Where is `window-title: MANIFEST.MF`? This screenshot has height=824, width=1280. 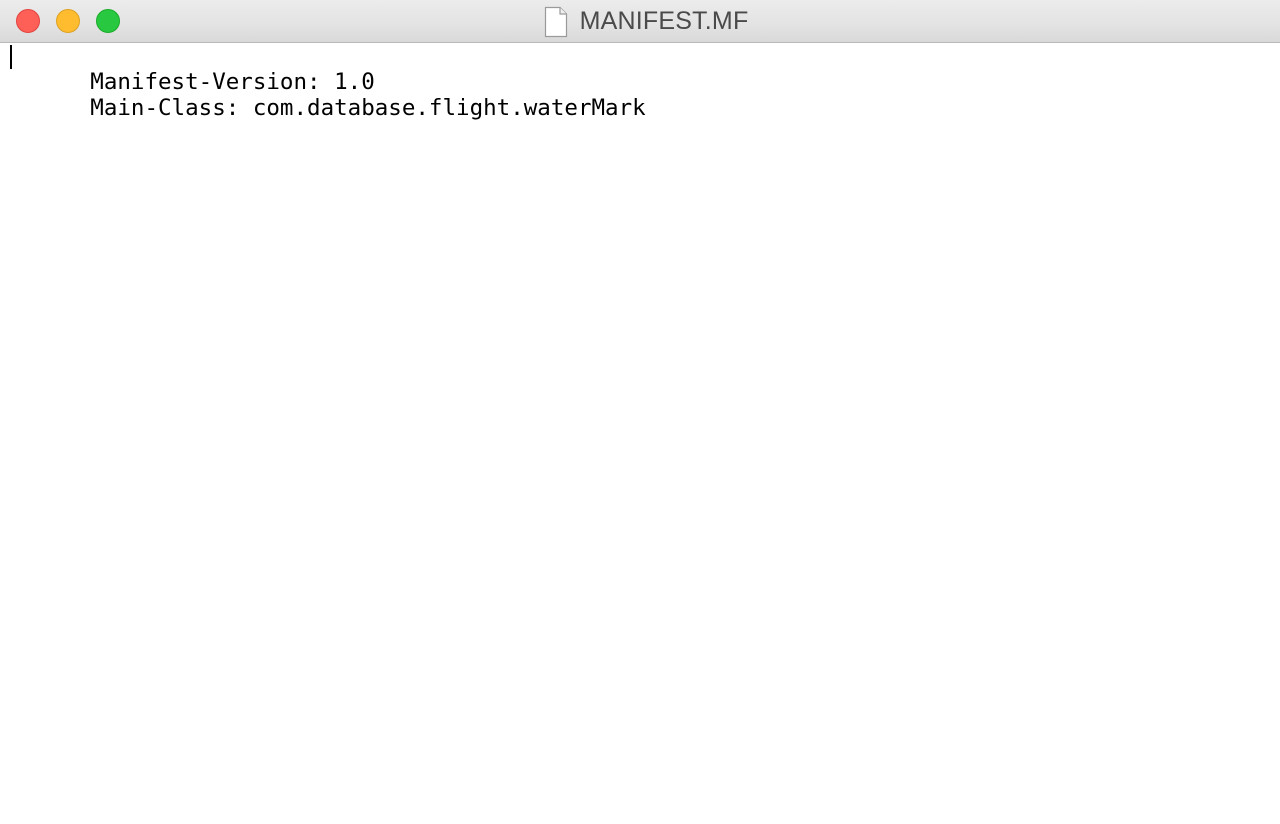 window-title: MANIFEST.MF is located at coordinates (664, 21).